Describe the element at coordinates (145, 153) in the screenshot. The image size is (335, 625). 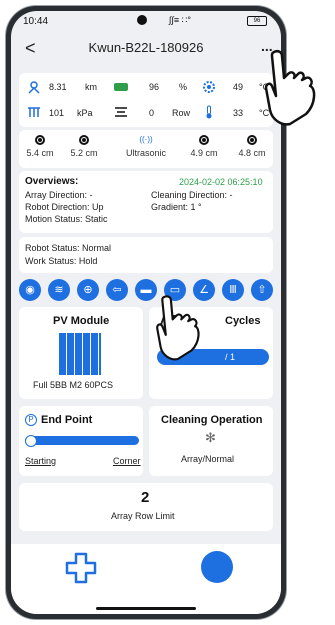
I see `sensor-ultrasonic-label: Ultrasonic` at that location.